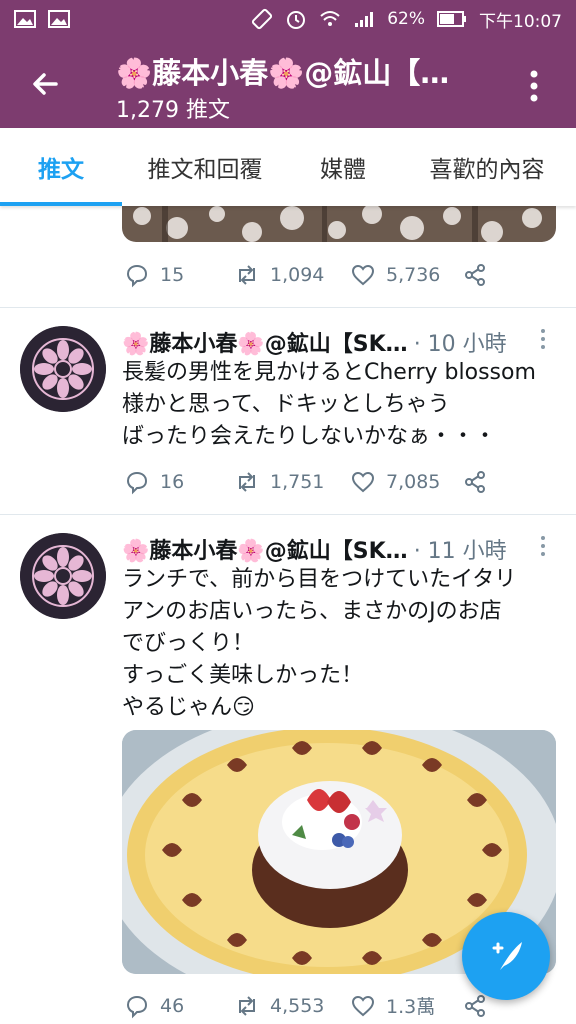 Image resolution: width=576 pixels, height=1024 pixels. Describe the element at coordinates (343, 167) in the screenshot. I see `tab-media: 媒體` at that location.